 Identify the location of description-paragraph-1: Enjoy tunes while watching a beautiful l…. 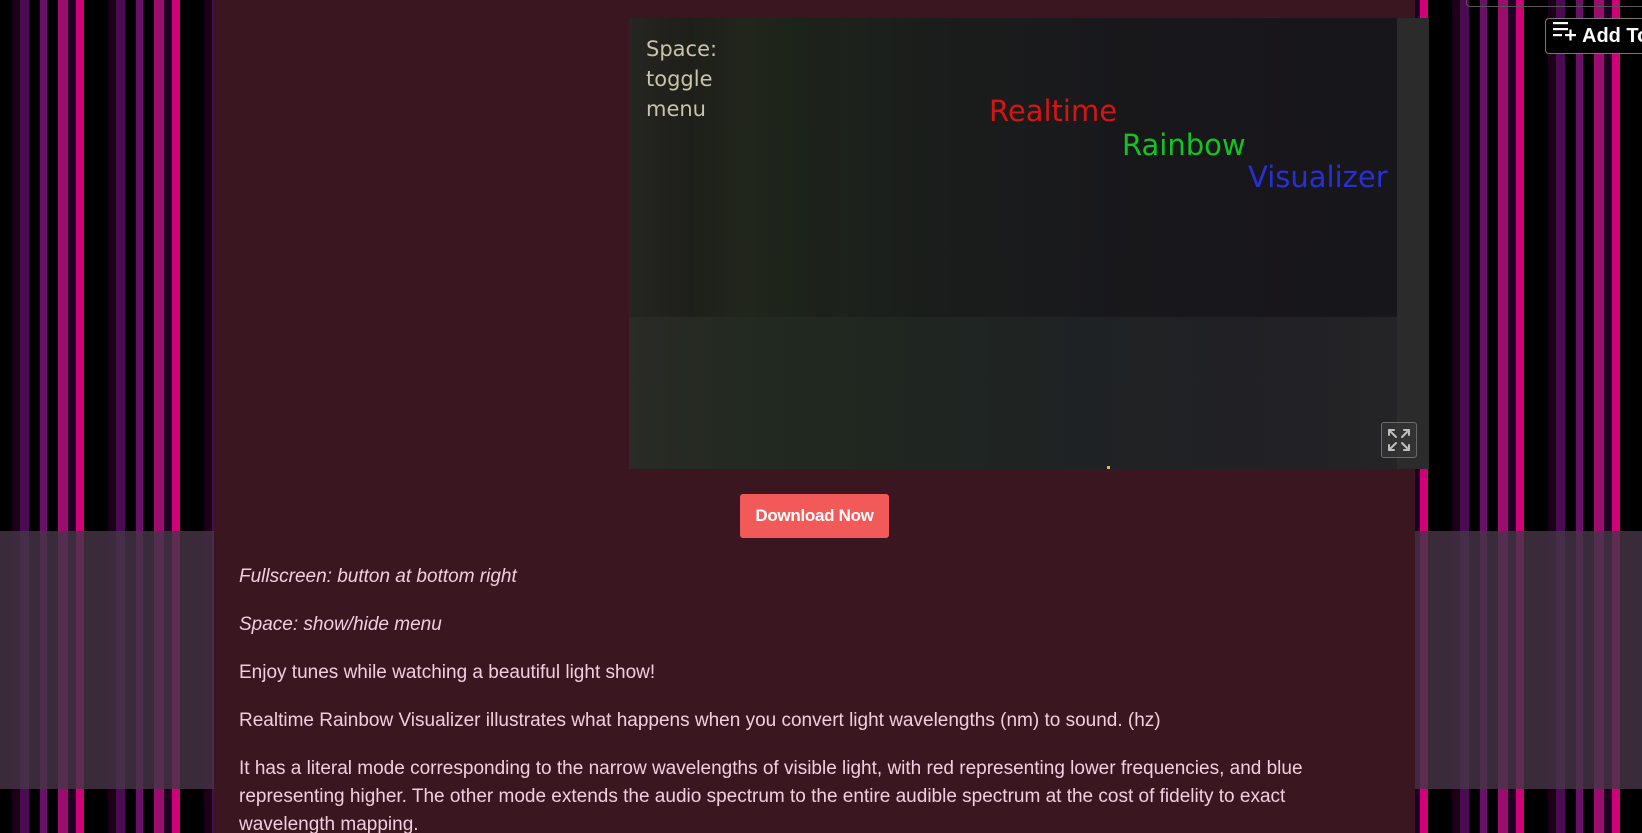
(447, 672).